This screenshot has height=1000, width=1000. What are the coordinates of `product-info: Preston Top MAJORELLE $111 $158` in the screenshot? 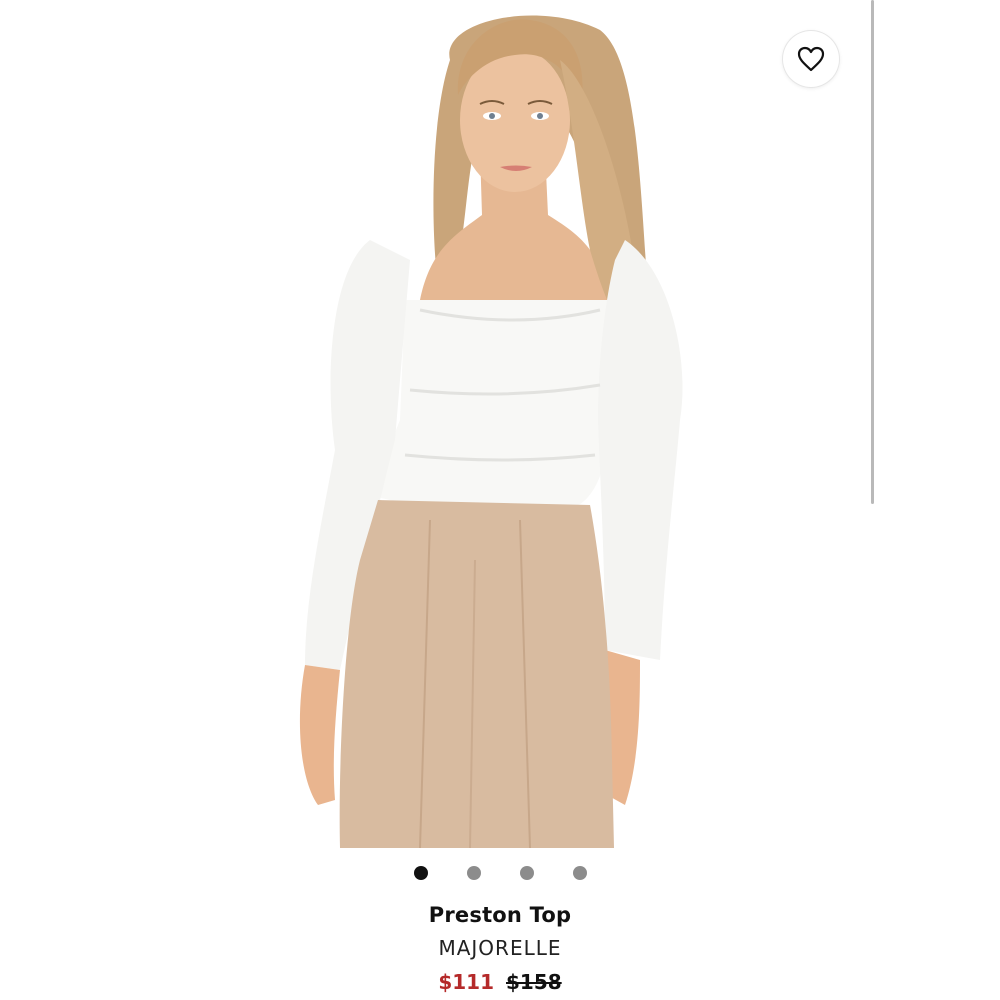 It's located at (500, 948).